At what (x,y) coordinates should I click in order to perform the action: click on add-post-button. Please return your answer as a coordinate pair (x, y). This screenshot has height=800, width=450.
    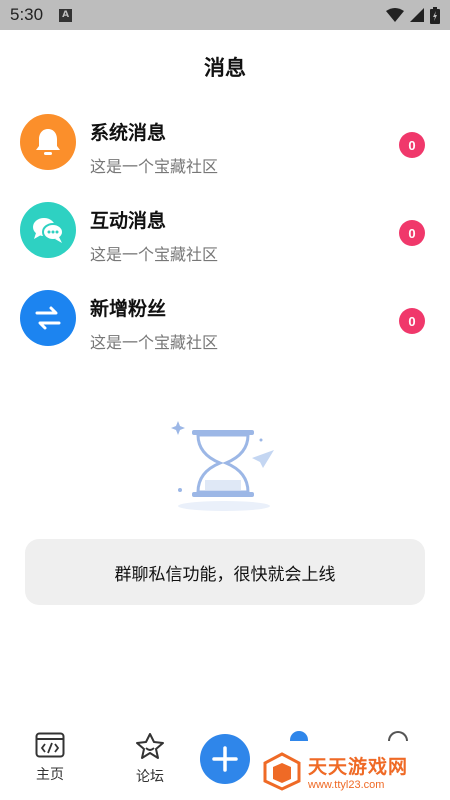
    Looking at the image, I should click on (225, 759).